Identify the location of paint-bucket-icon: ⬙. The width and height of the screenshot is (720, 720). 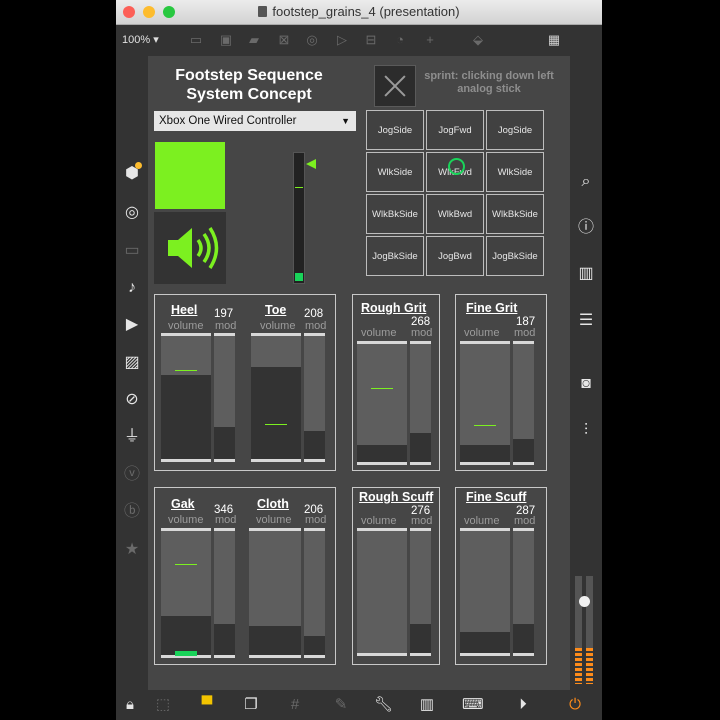
(478, 40).